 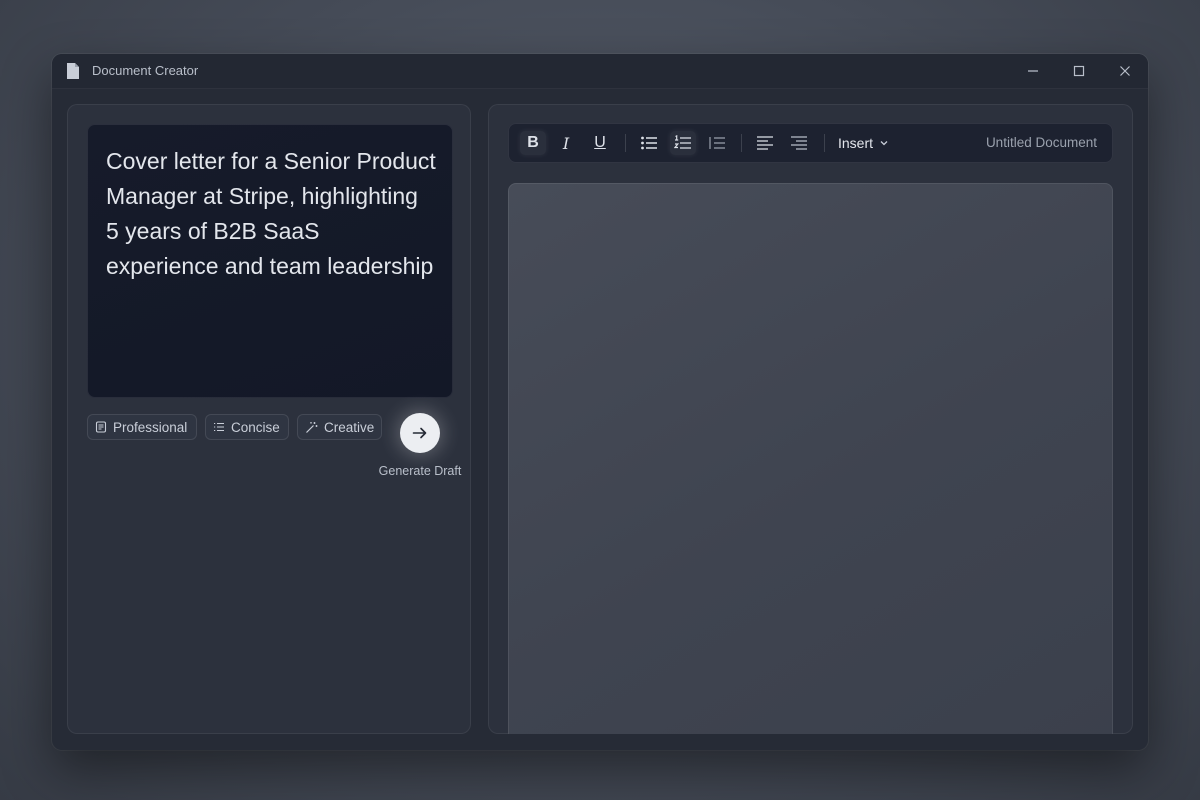 I want to click on numbered-list-button, so click(x=683, y=143).